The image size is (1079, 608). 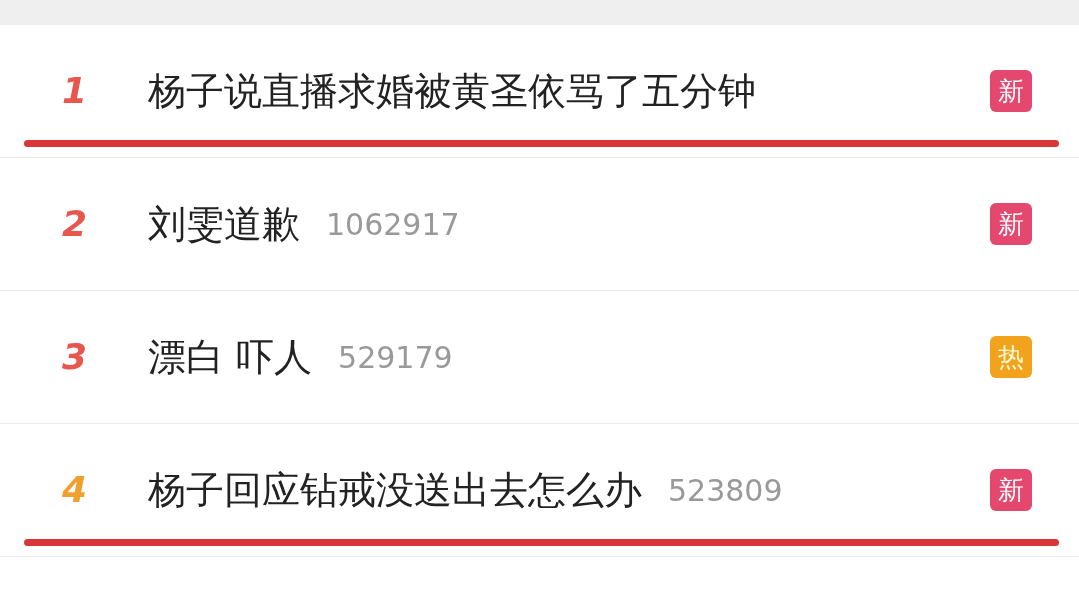 I want to click on heat-count: 523809, so click(x=725, y=490).